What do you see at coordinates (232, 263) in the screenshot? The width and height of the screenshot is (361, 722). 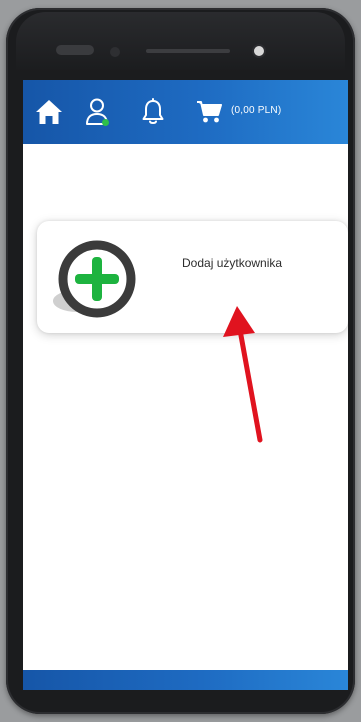 I see `add-user-label: Dodaj użytkownika` at bounding box center [232, 263].